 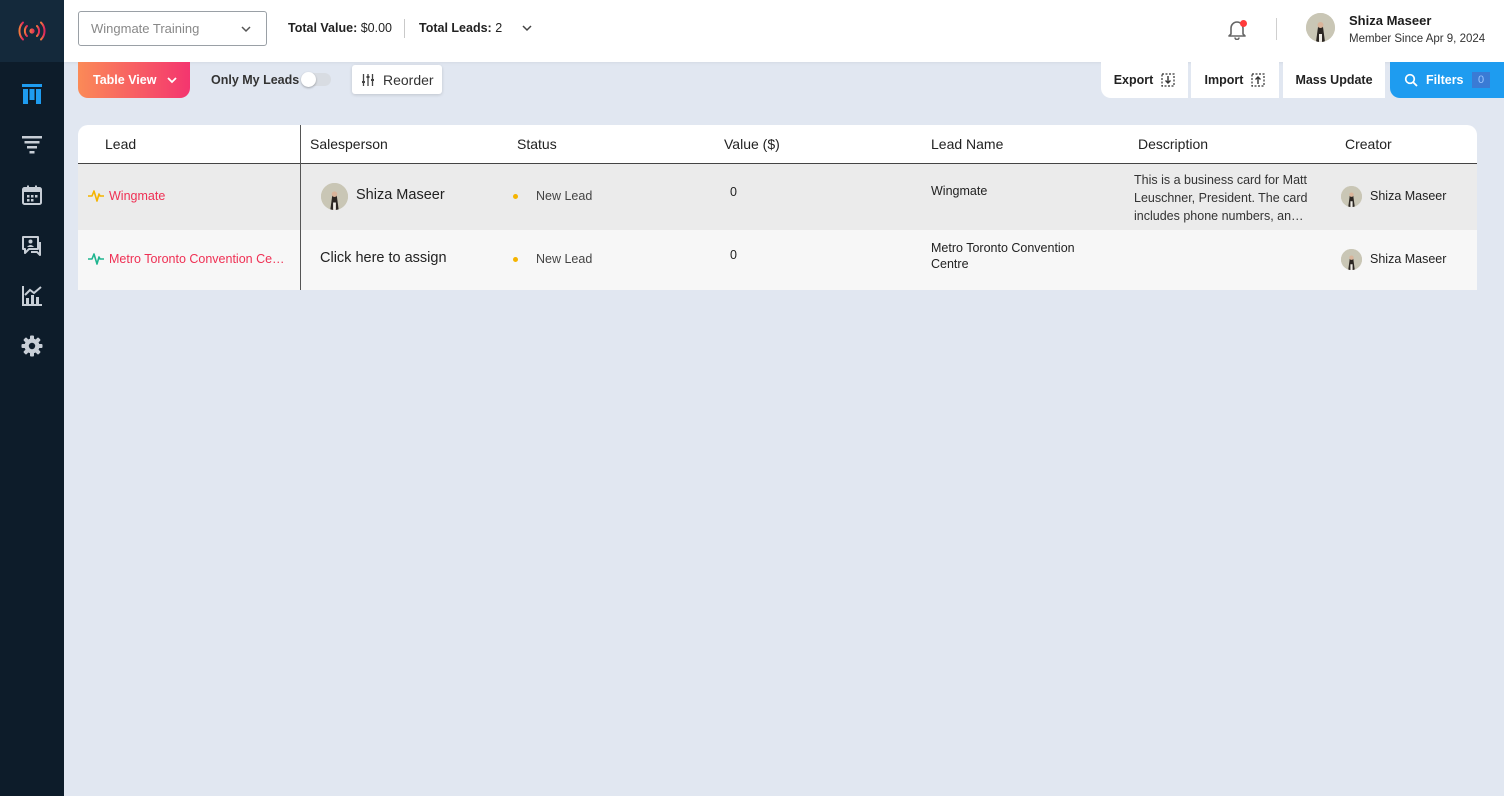 I want to click on column-header-description: Description, so click(x=1173, y=144).